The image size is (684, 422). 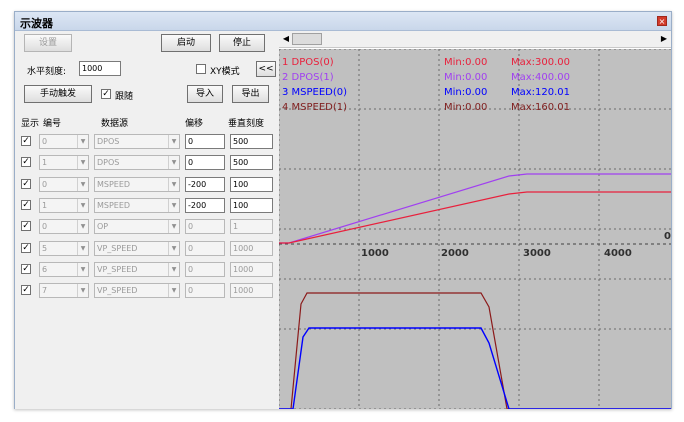 I want to click on xy-mode-label: XY模式, so click(x=225, y=72).